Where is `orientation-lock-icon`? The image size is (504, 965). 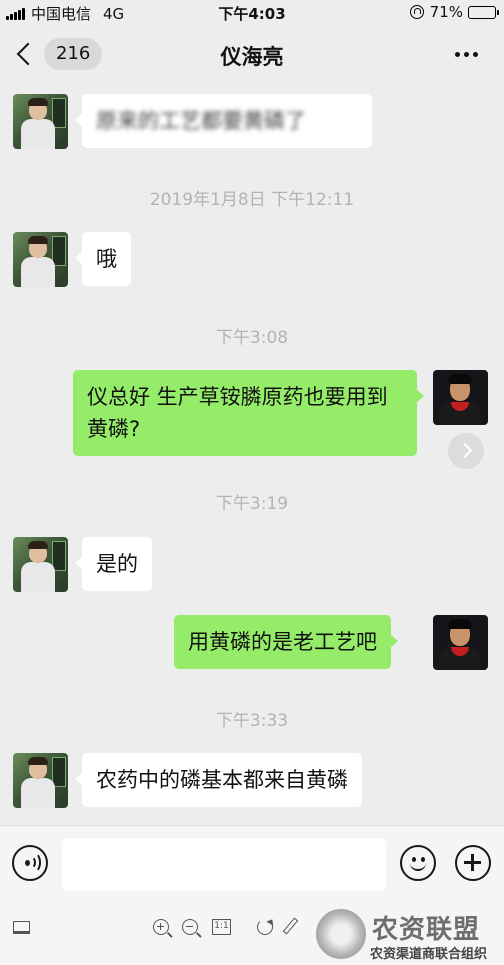
orientation-lock-icon is located at coordinates (416, 12).